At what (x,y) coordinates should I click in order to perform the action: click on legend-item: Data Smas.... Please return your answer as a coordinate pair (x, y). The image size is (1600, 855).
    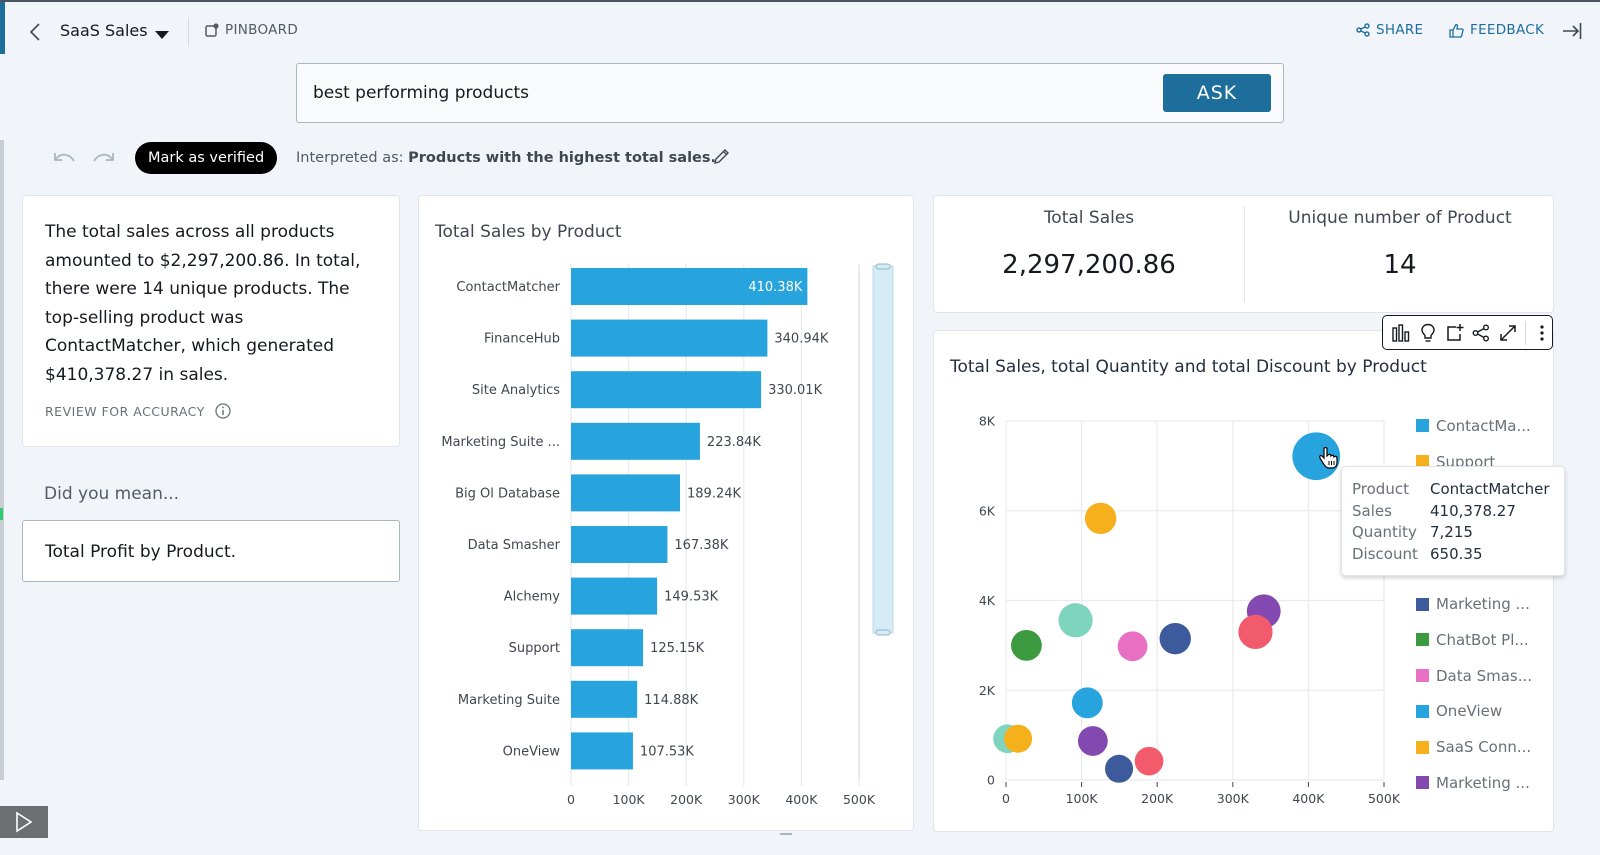
    Looking at the image, I should click on (1486, 676).